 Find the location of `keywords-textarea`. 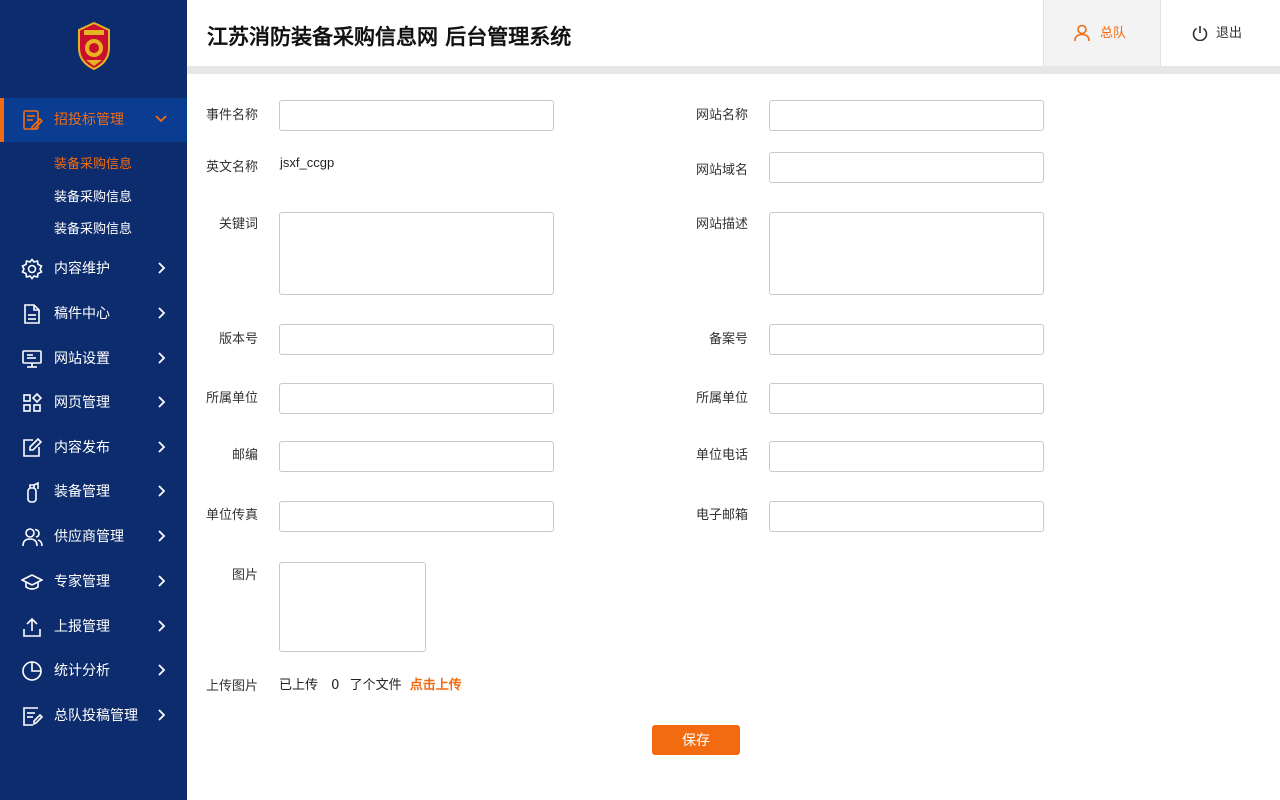

keywords-textarea is located at coordinates (416, 253).